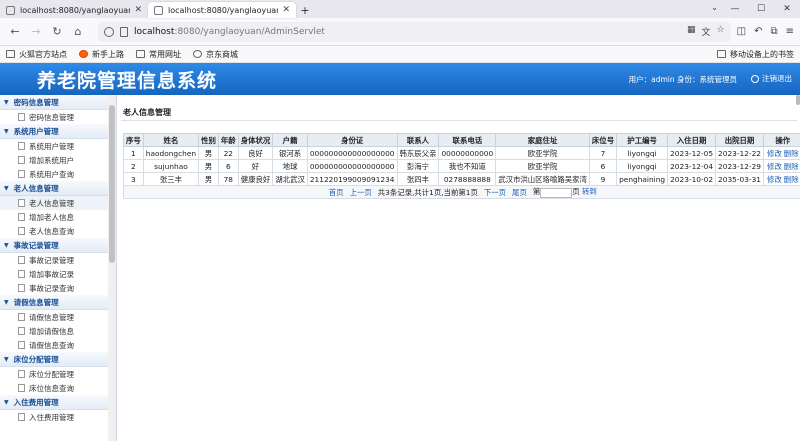 This screenshot has height=441, width=800. Describe the element at coordinates (735, 9) in the screenshot. I see `minimize-button: —` at that location.